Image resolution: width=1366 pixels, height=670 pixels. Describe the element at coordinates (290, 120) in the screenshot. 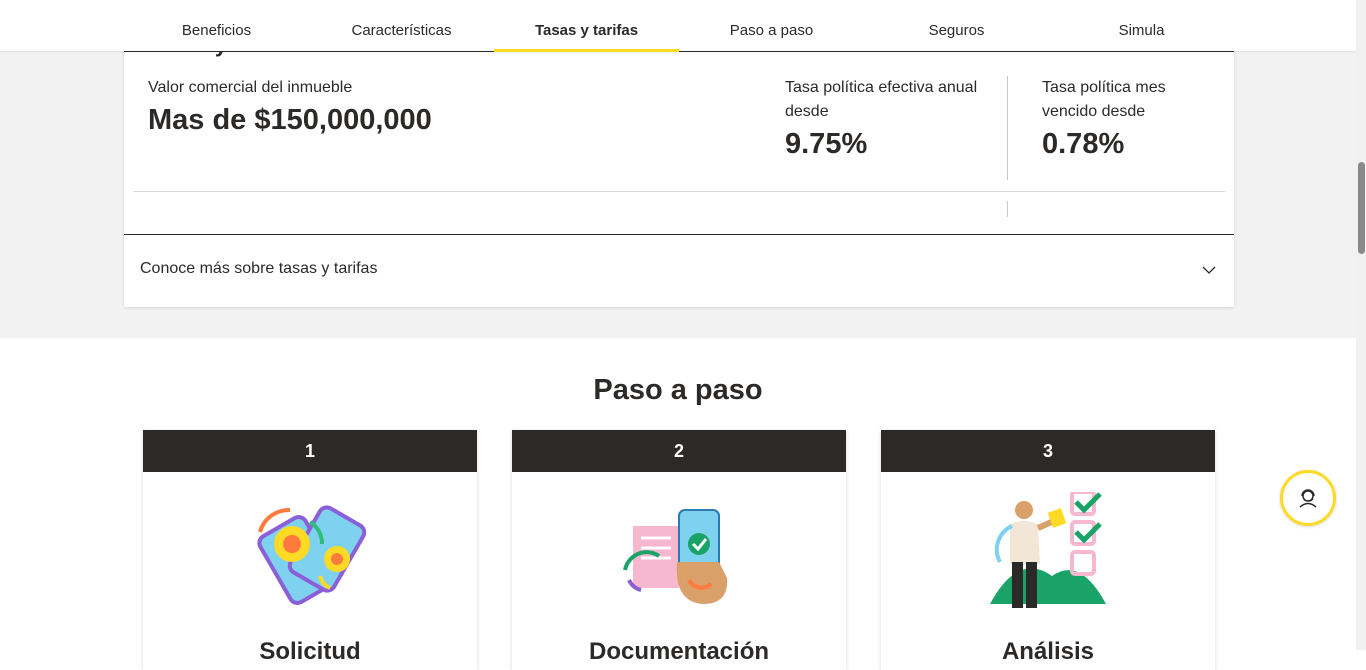

I see `property-value: Mas de $150,000,000` at that location.